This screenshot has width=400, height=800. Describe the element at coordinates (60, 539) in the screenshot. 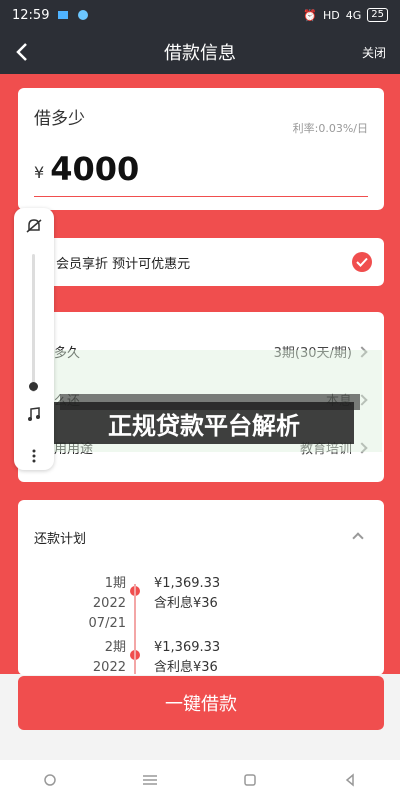

I see `plan-title: 还款计划` at that location.